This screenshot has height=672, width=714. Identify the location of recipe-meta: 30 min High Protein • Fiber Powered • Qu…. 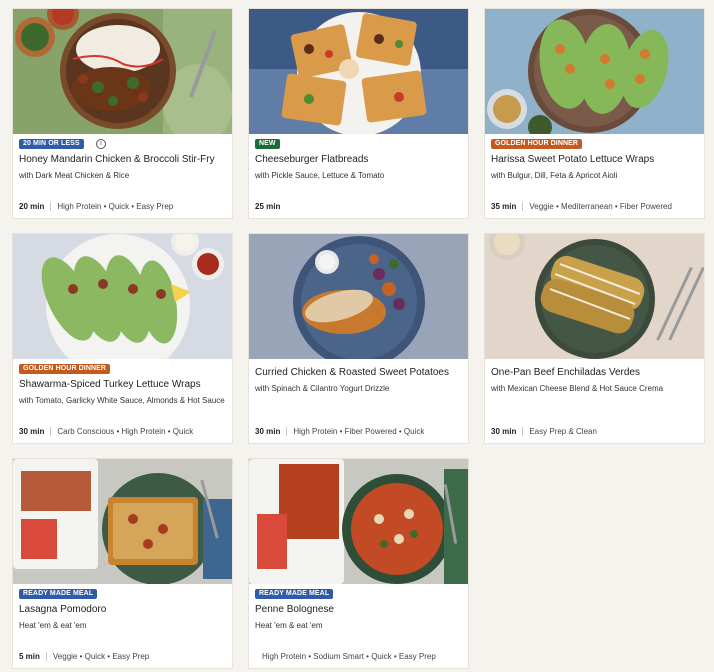
(360, 431).